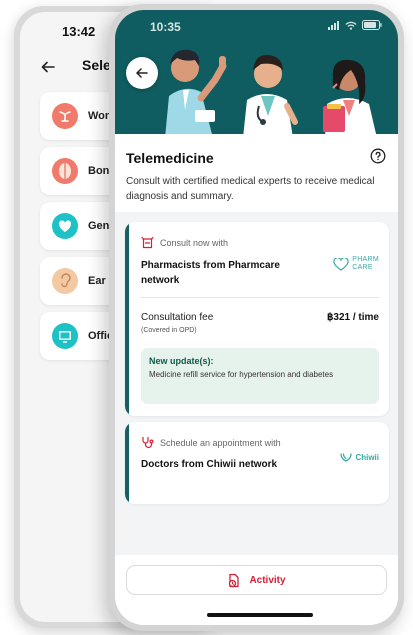 Image resolution: width=413 pixels, height=635 pixels. I want to click on card-header: Schedule an appointment with, so click(211, 442).